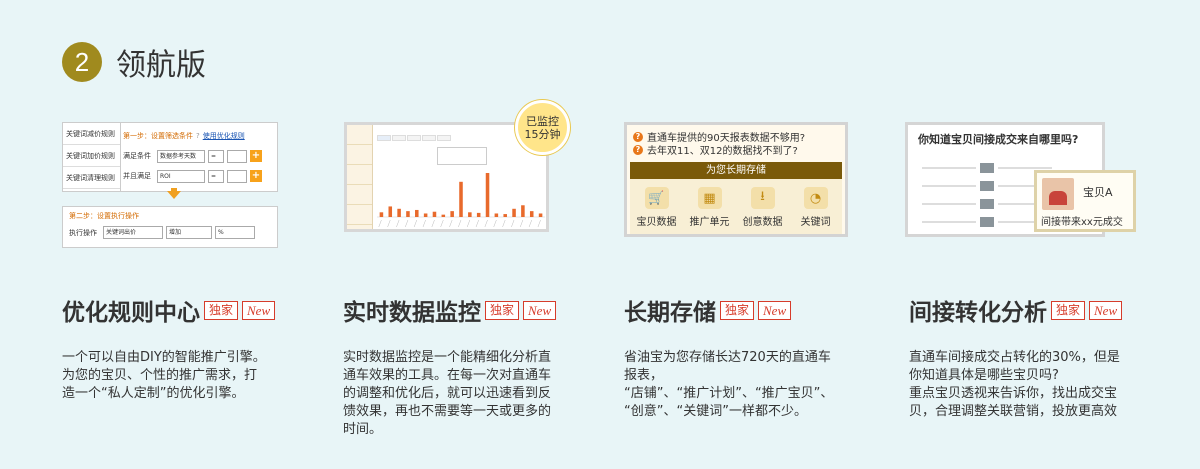 Image resolution: width=1200 pixels, height=469 pixels. What do you see at coordinates (83, 232) in the screenshot?
I see `action-label: 执行操作` at bounding box center [83, 232].